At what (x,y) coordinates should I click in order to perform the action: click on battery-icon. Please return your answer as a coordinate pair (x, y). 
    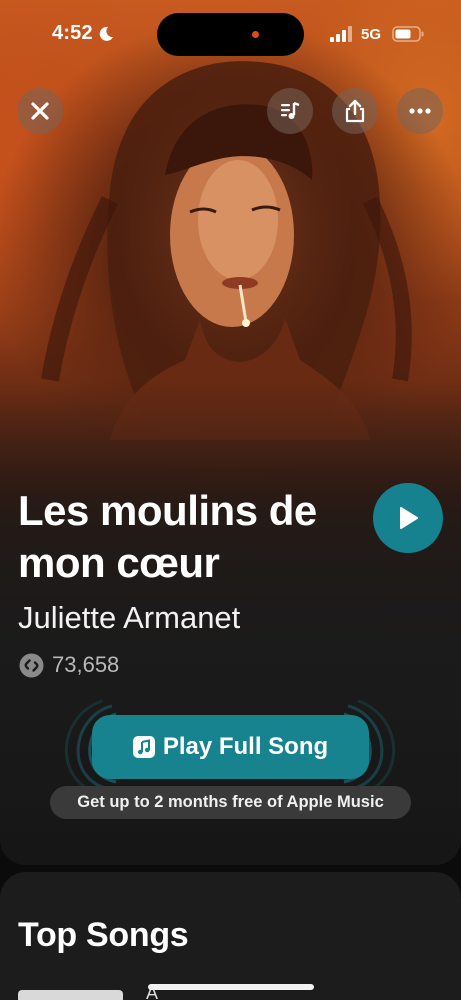
    Looking at the image, I should click on (408, 34).